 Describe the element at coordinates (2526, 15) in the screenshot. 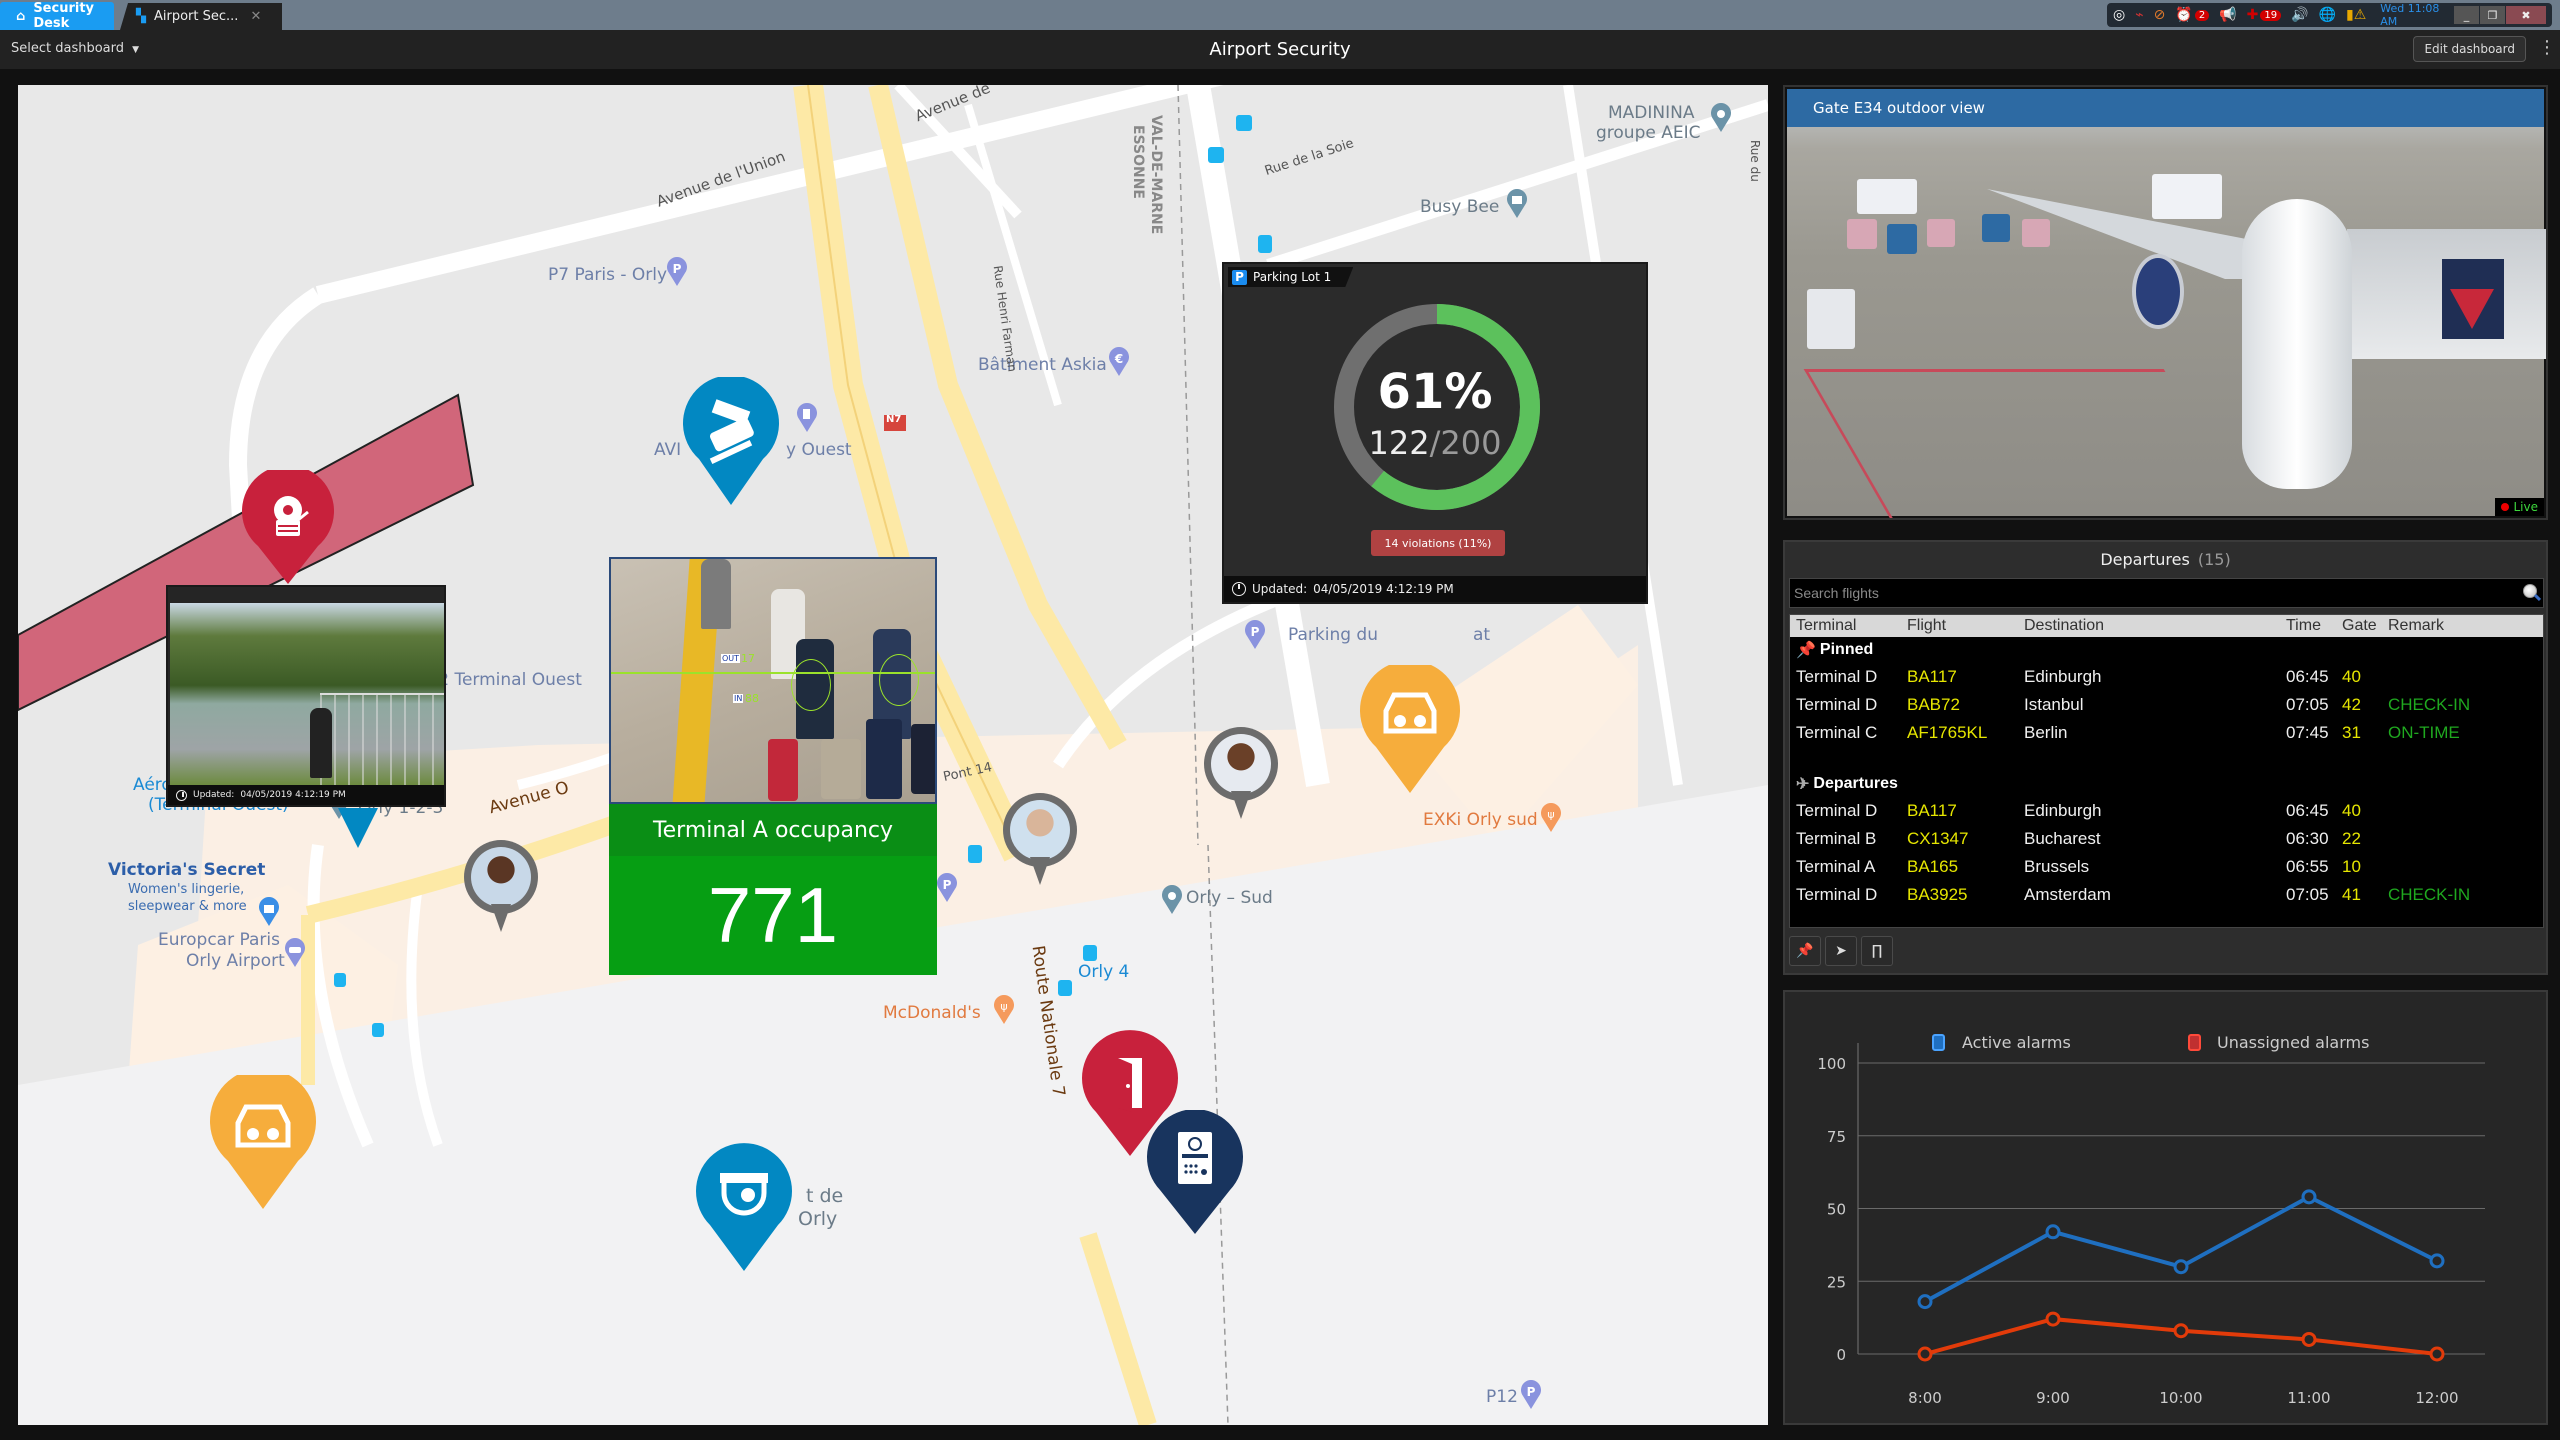

I see `close-window-button: ✖` at that location.